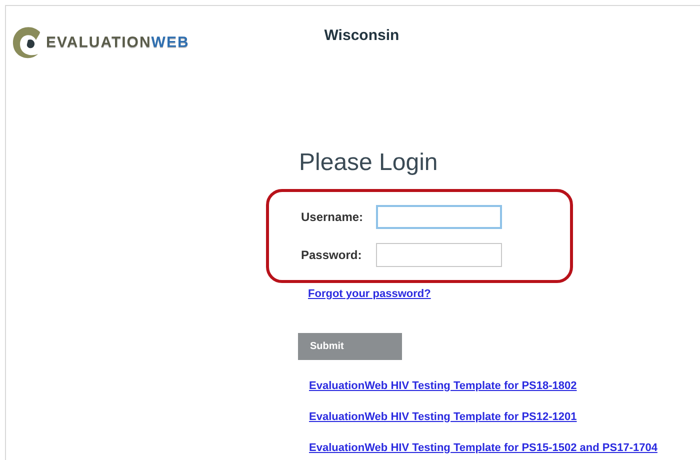 The width and height of the screenshot is (700, 460). What do you see at coordinates (483, 386) in the screenshot?
I see `template-link: EvaluationWeb HIV Testing Template for PS18-1802` at bounding box center [483, 386].